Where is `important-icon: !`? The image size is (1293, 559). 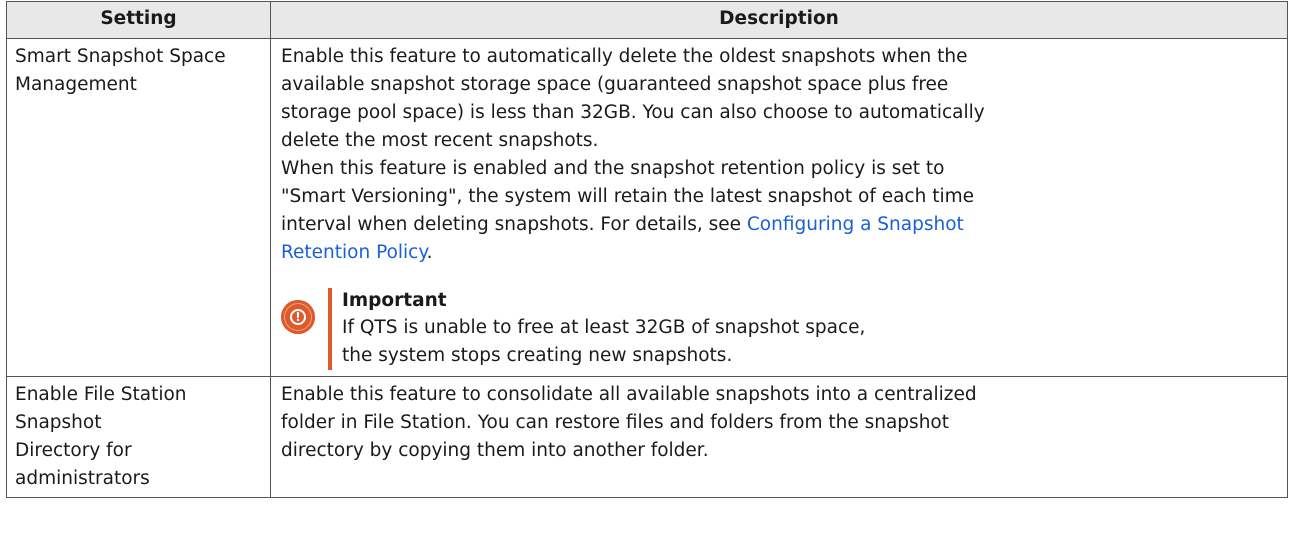 important-icon: ! is located at coordinates (298, 317).